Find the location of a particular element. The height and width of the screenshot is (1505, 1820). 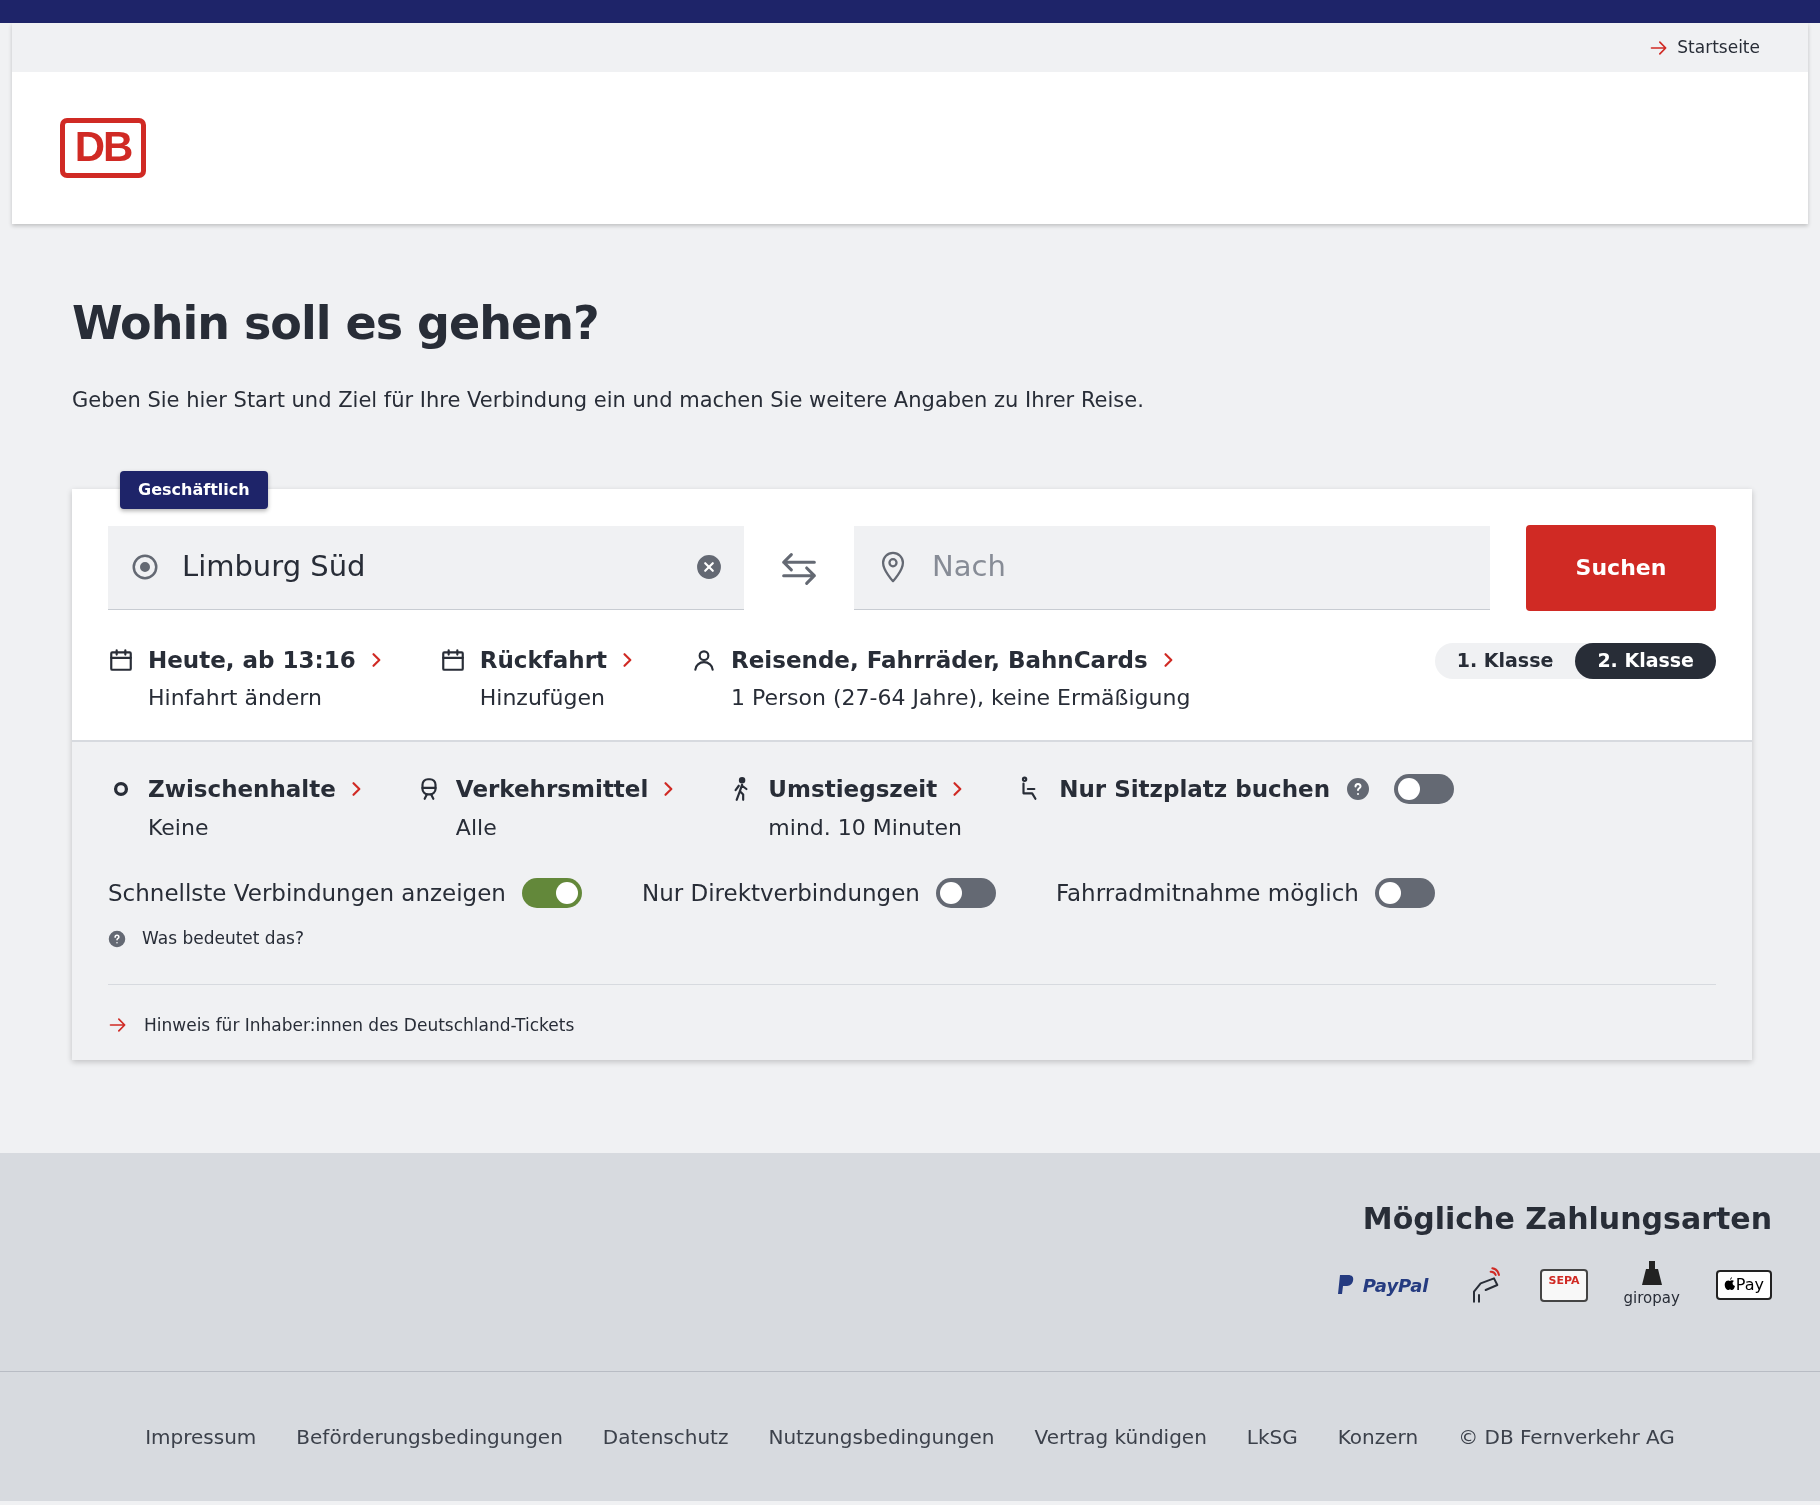

toggle-label: Fahrradmitnahme möglich is located at coordinates (1207, 893).